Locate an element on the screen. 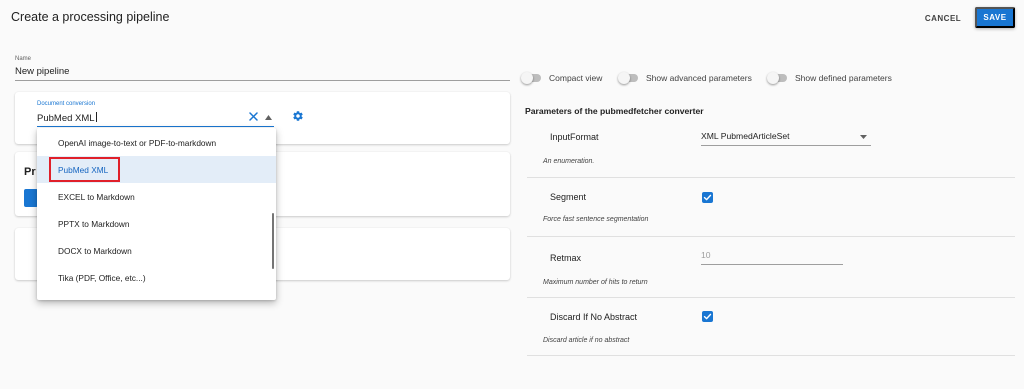  retmax-input: 10 is located at coordinates (772, 257).